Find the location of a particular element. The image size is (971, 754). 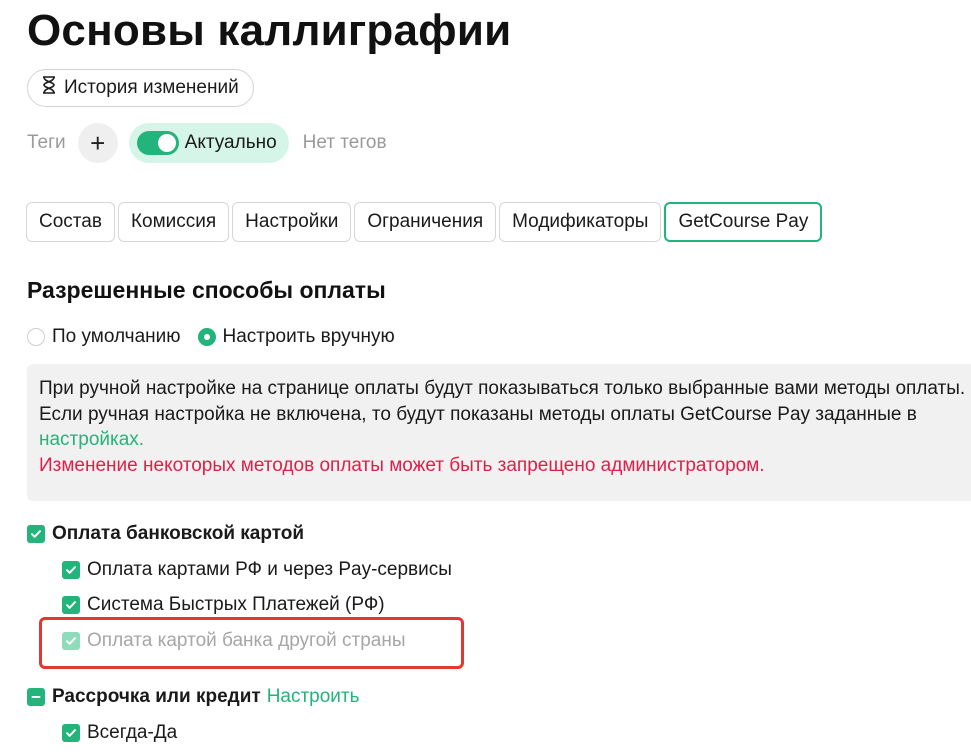

radio-default: По умолчанию is located at coordinates (104, 337).